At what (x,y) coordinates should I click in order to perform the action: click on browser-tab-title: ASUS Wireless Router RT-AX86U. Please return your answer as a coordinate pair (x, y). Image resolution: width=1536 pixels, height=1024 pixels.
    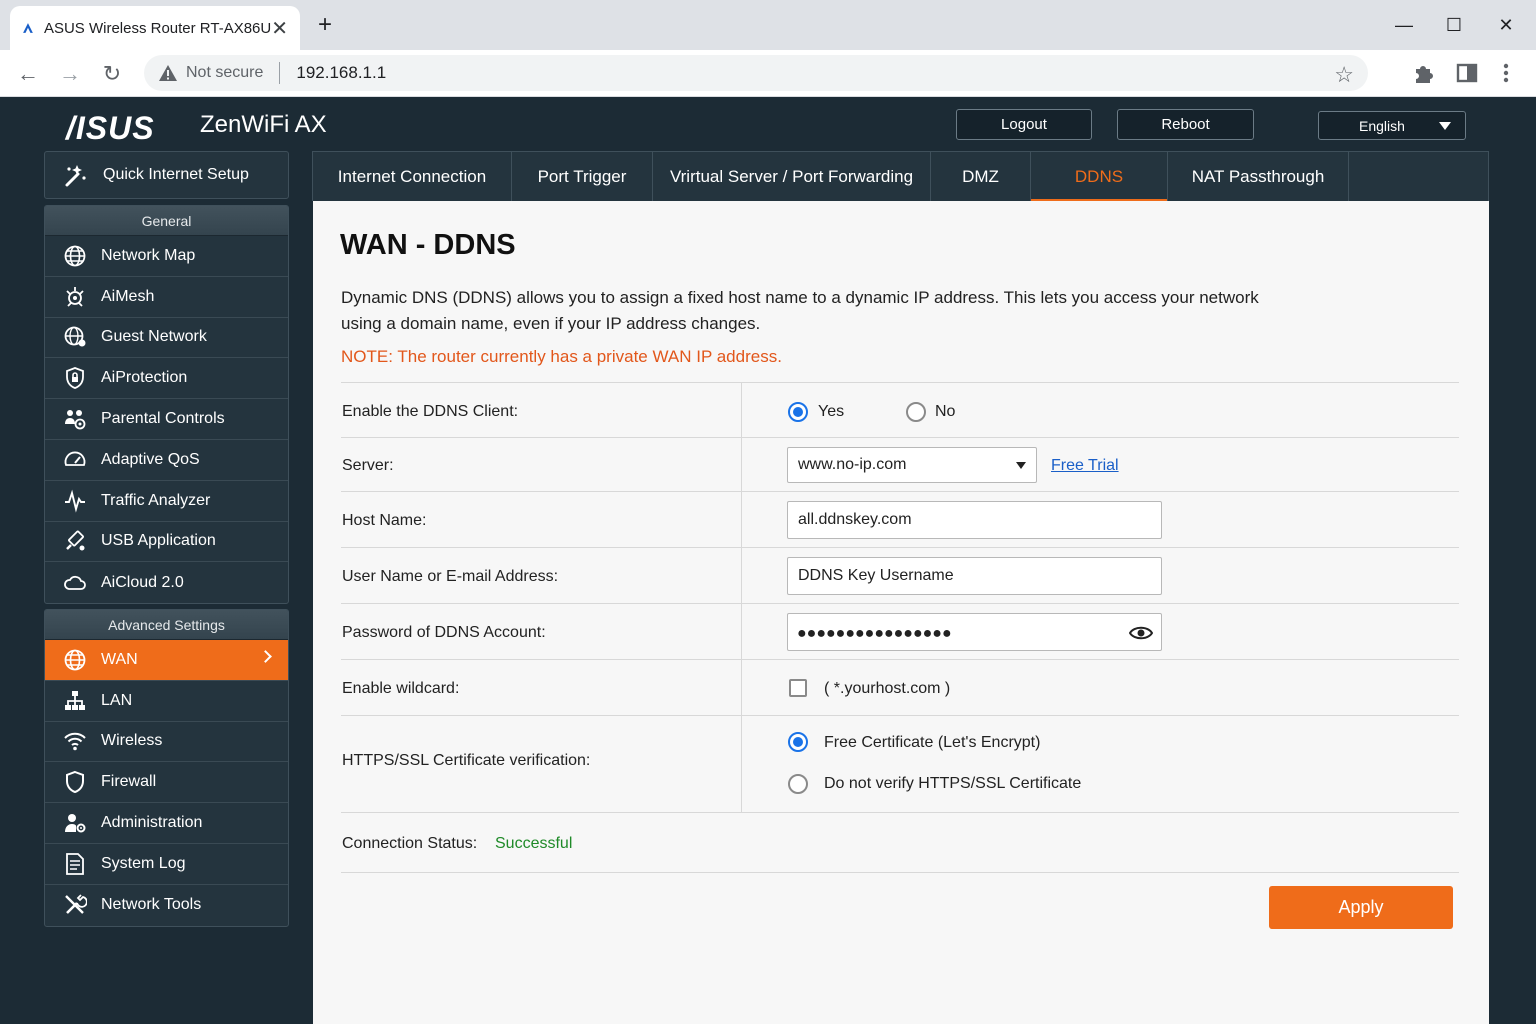
    Looking at the image, I should click on (157, 28).